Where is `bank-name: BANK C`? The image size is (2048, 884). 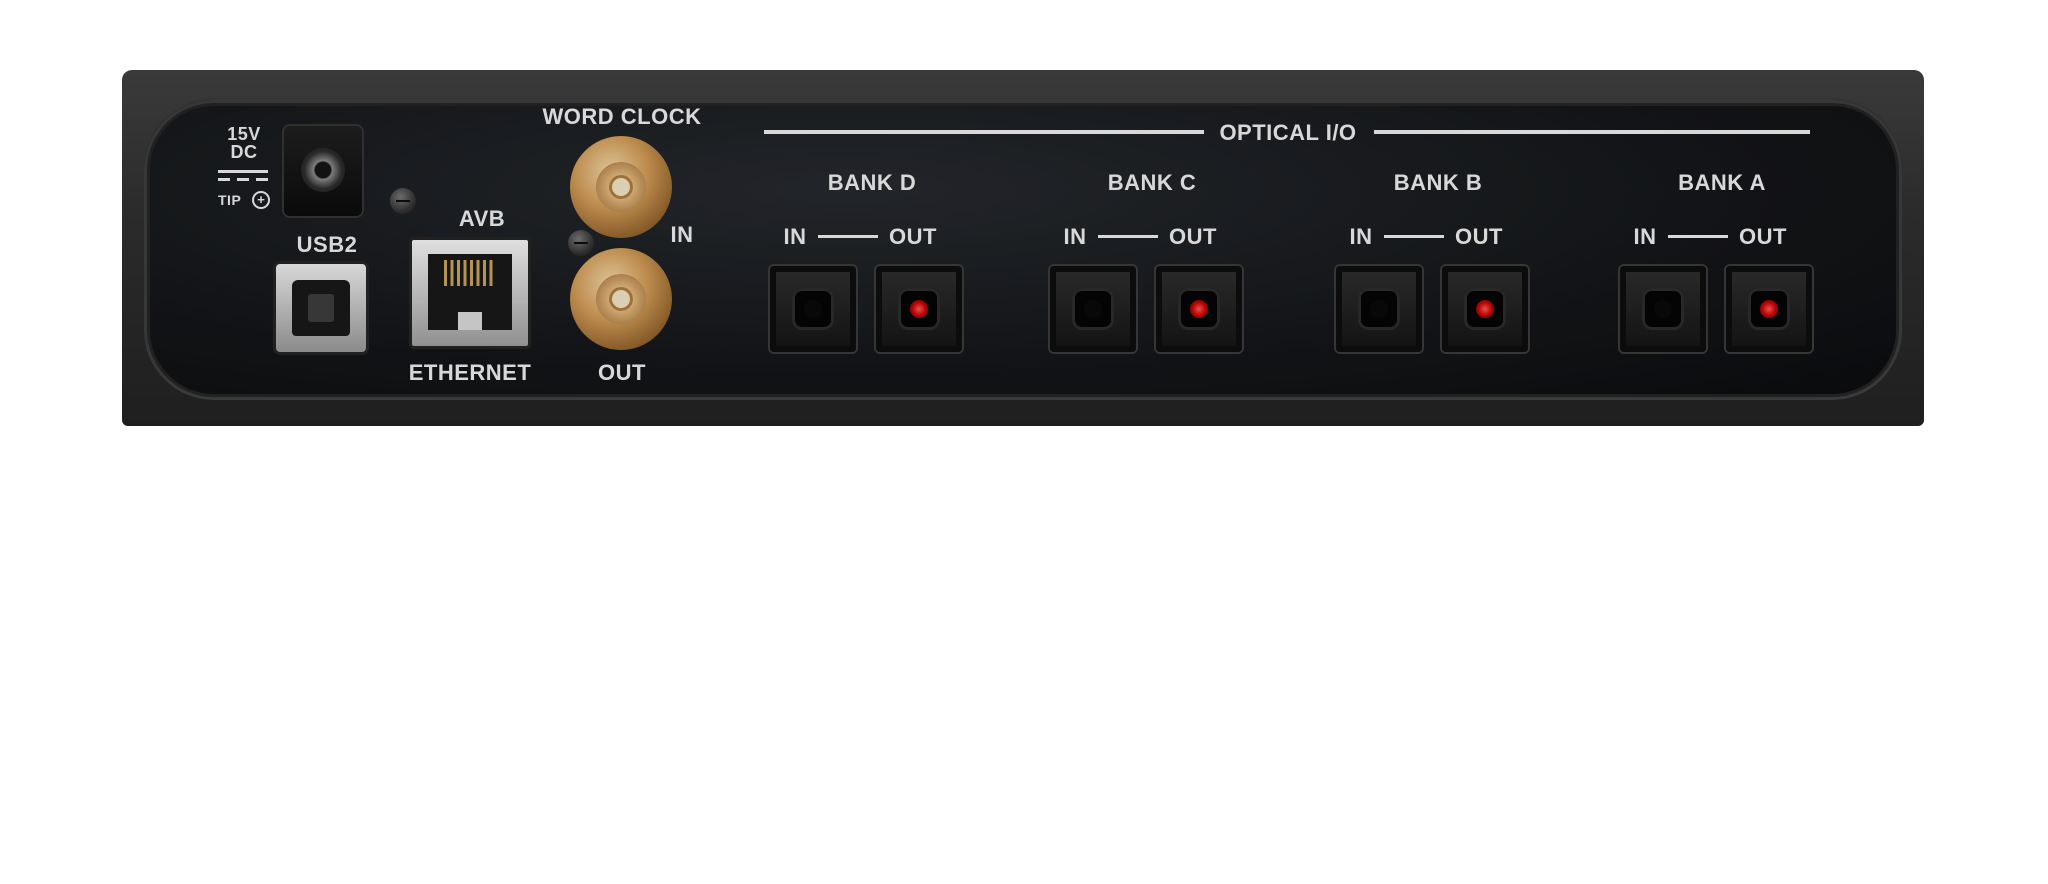 bank-name: BANK C is located at coordinates (1152, 182).